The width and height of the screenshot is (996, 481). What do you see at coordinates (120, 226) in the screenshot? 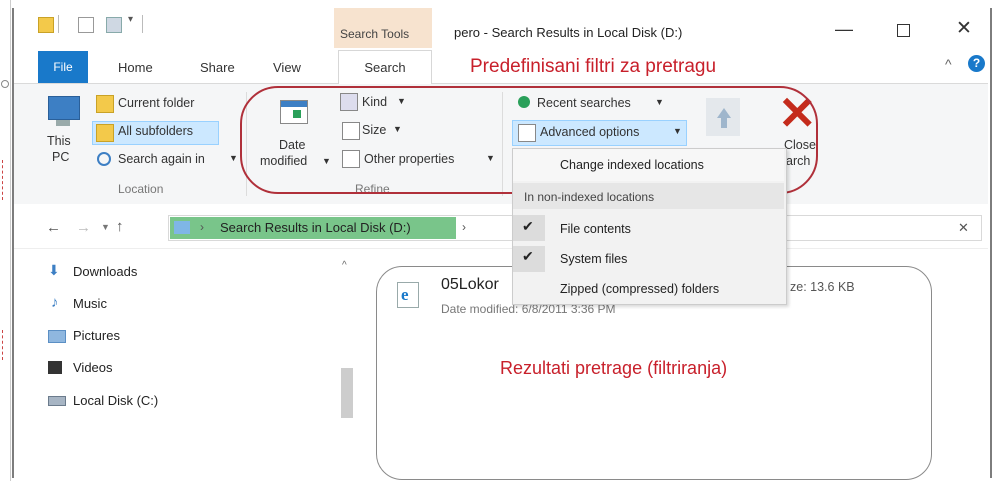
I see `up-arrow-icon: ↑` at bounding box center [120, 226].